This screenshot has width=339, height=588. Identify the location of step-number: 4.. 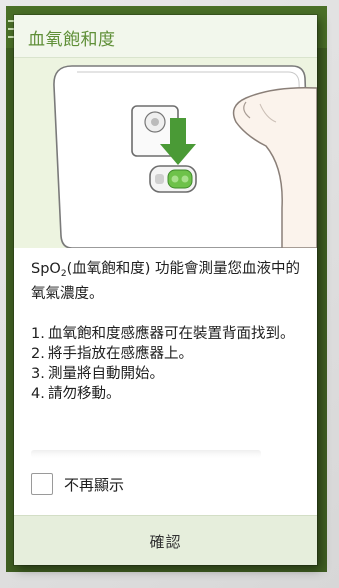
(38, 394).